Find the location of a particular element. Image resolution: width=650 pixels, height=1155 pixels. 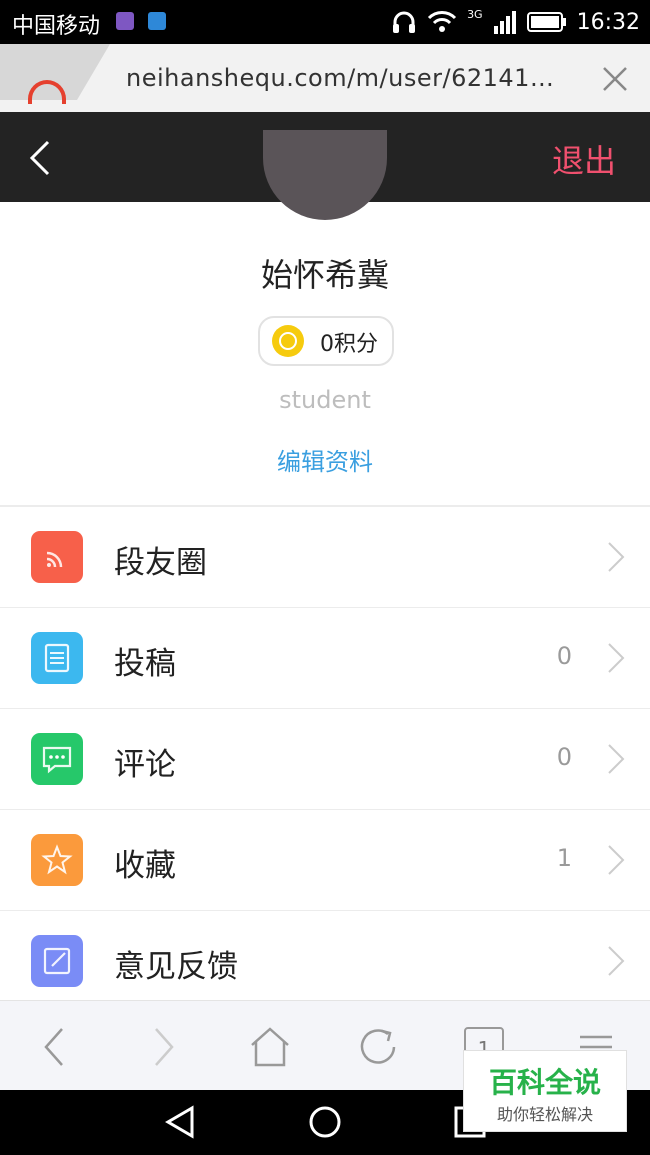

network-type: 3G is located at coordinates (475, 14).